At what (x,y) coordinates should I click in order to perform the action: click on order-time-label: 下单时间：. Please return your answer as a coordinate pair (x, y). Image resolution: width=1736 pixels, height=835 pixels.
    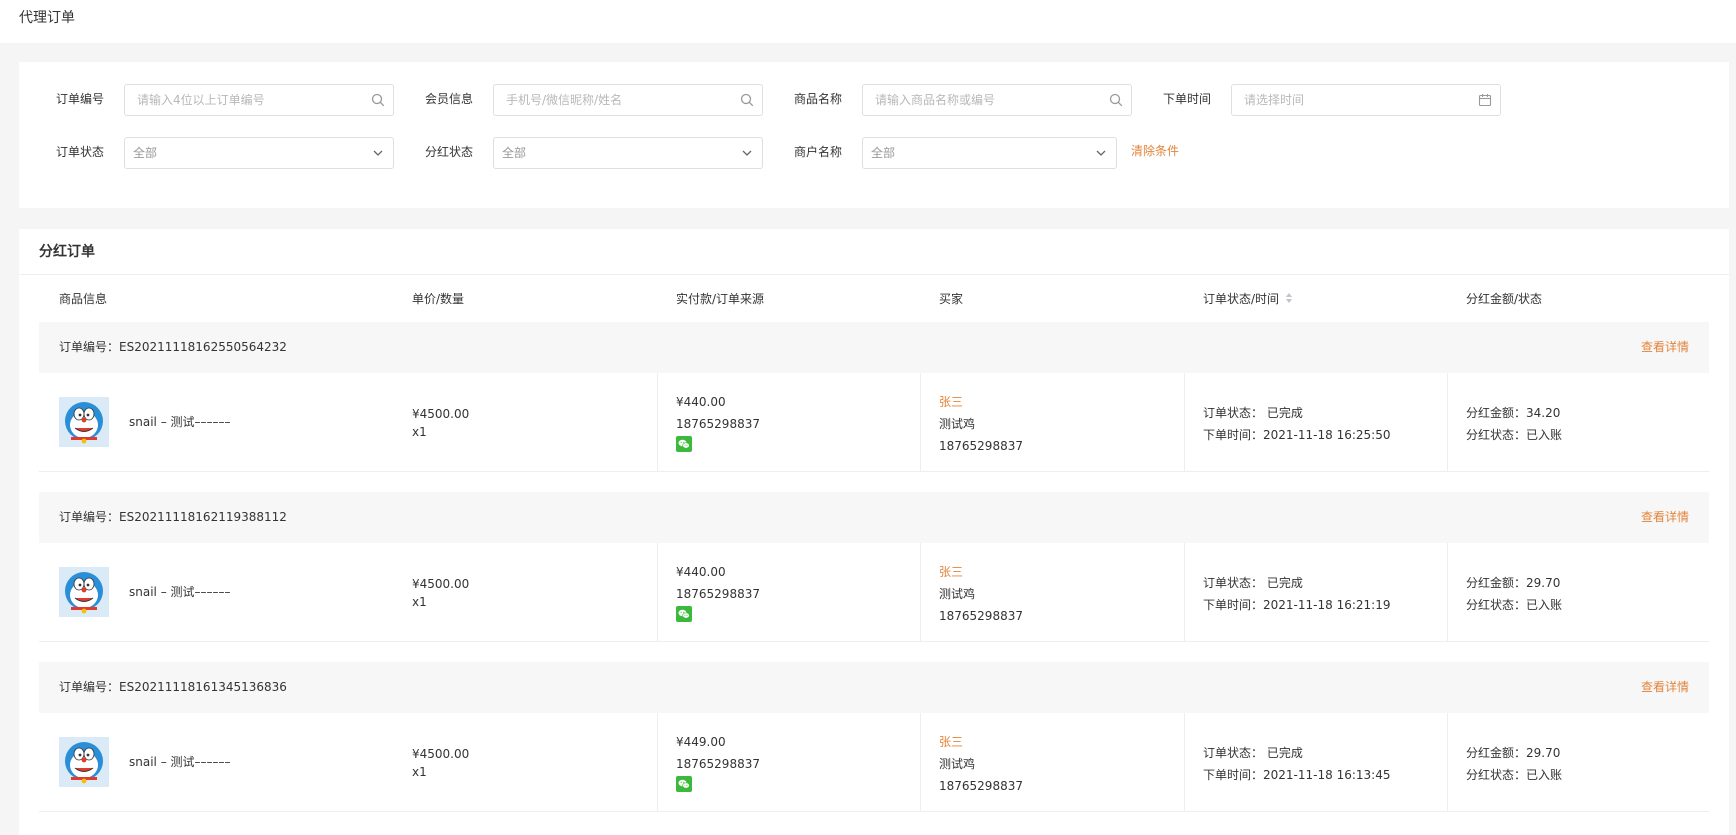
    Looking at the image, I should click on (1233, 605).